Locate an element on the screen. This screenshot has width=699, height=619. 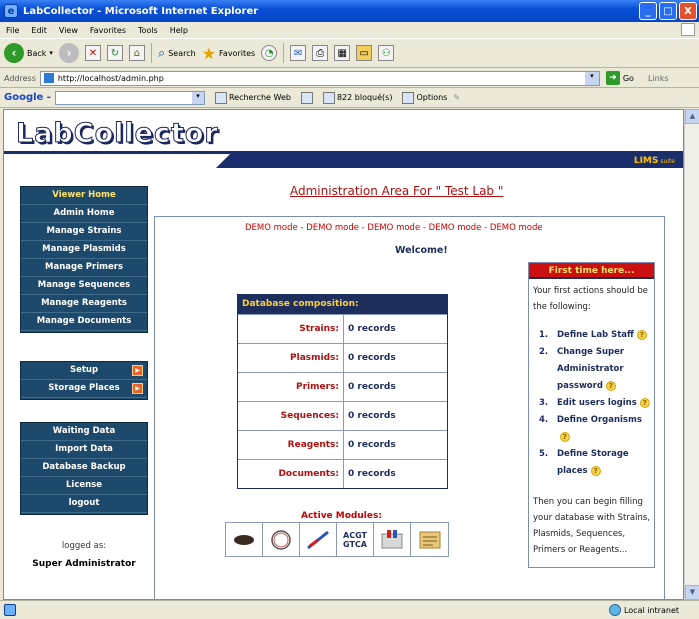
reagent-icon is located at coordinates (392, 539).